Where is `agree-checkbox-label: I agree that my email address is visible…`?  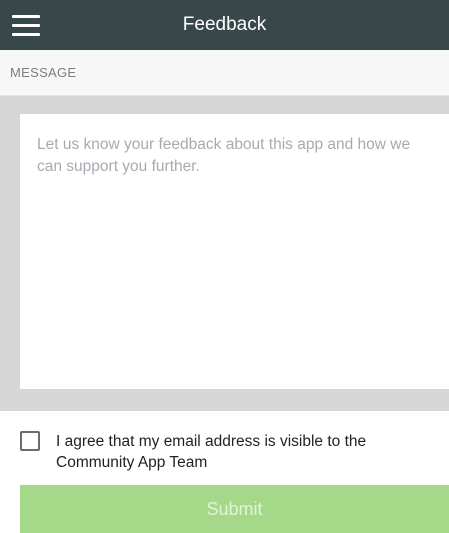
agree-checkbox-label: I agree that my email address is visible… is located at coordinates (246, 452).